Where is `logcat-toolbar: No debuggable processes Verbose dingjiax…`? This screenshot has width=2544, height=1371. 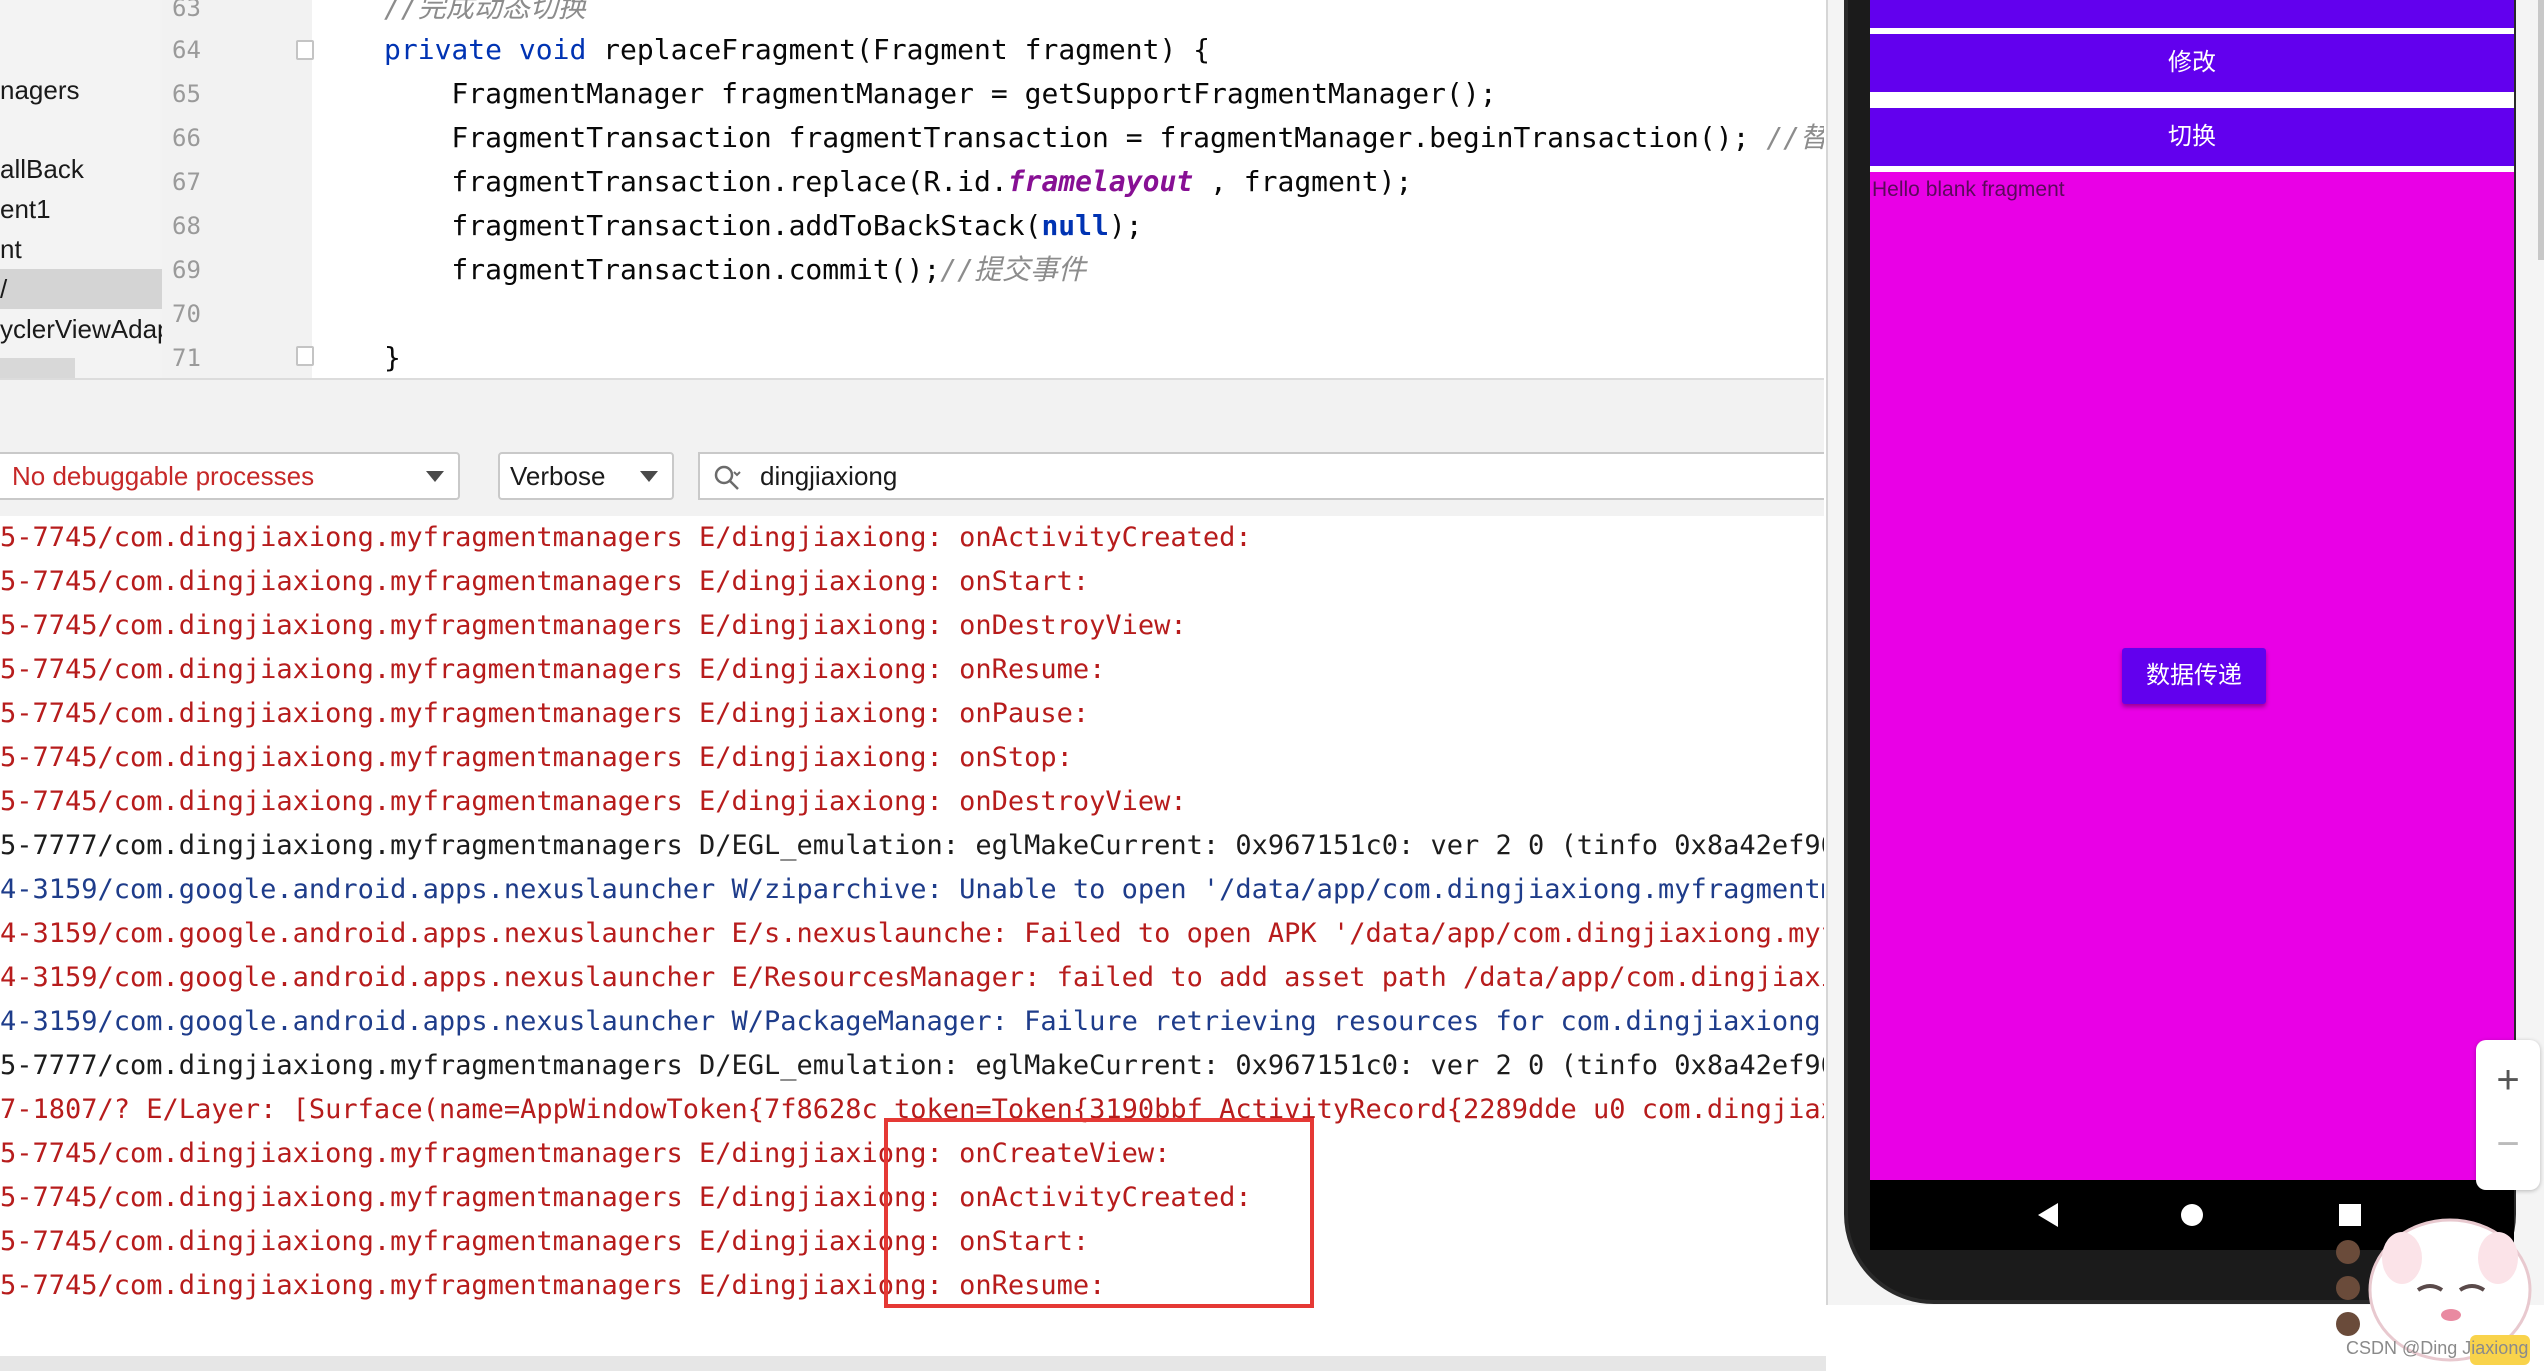 logcat-toolbar: No debuggable processes Verbose dingjiax… is located at coordinates (912, 476).